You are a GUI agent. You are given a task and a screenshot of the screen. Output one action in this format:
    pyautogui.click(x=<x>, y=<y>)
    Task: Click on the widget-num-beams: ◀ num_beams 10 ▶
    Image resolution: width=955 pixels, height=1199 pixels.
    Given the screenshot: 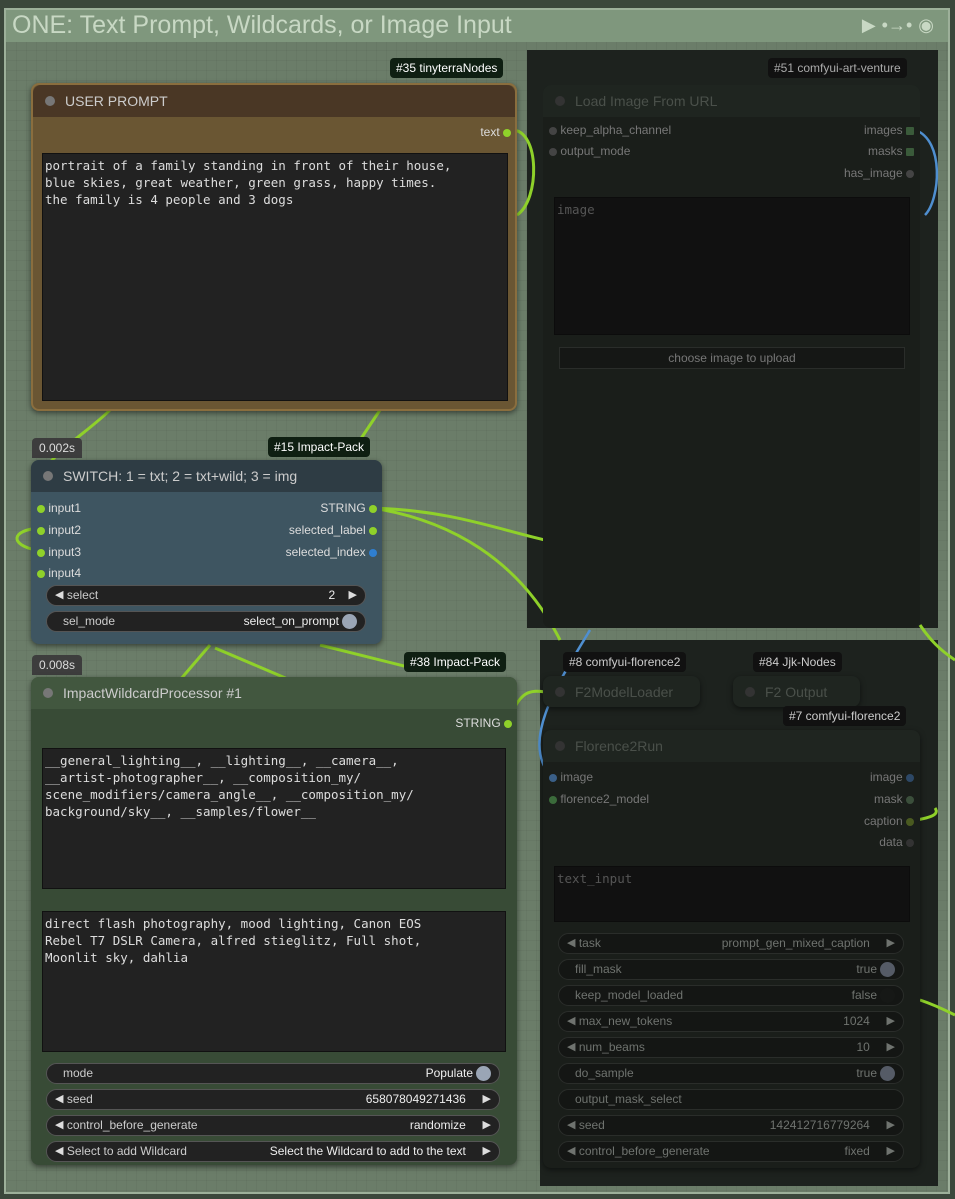 What is the action you would take?
    pyautogui.click(x=731, y=1047)
    